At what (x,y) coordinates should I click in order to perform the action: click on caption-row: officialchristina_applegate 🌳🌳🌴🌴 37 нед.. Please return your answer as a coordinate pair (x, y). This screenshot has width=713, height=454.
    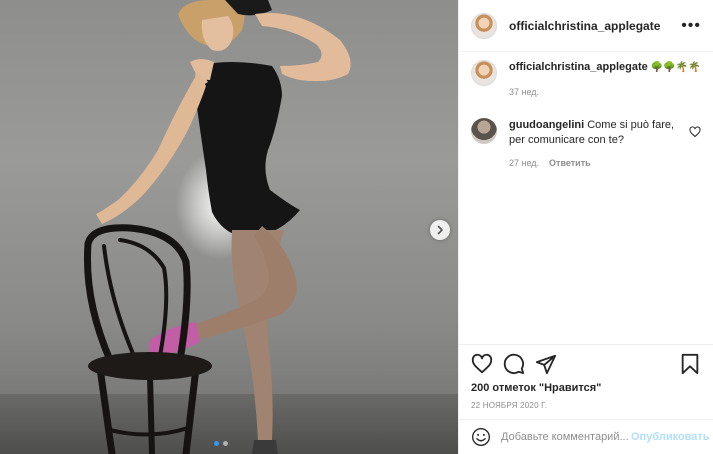
    Looking at the image, I should click on (586, 80).